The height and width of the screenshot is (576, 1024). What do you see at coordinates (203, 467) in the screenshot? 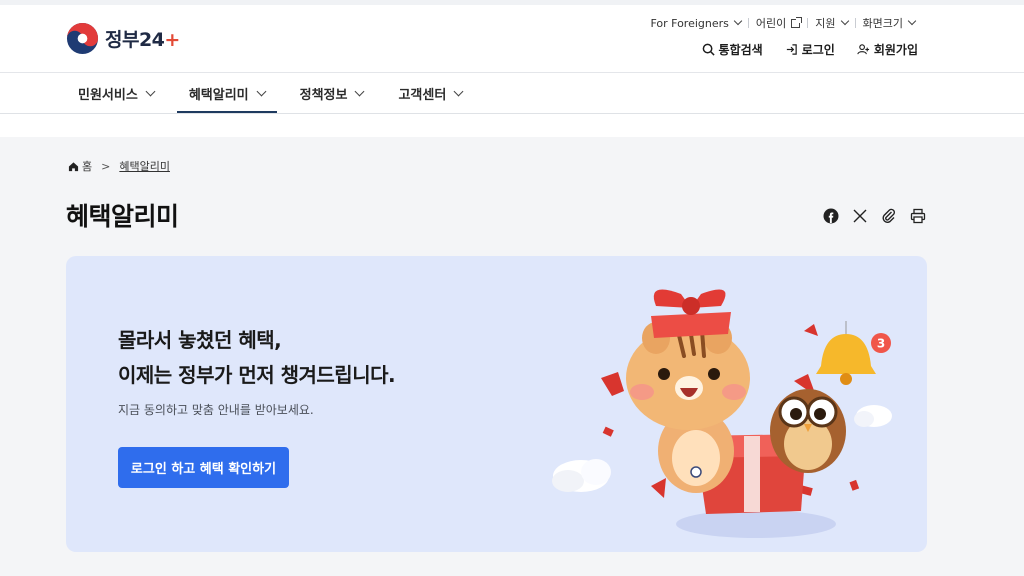
I see `login-check-benefits-button: 로그인 하고 혜택 확인하기` at bounding box center [203, 467].